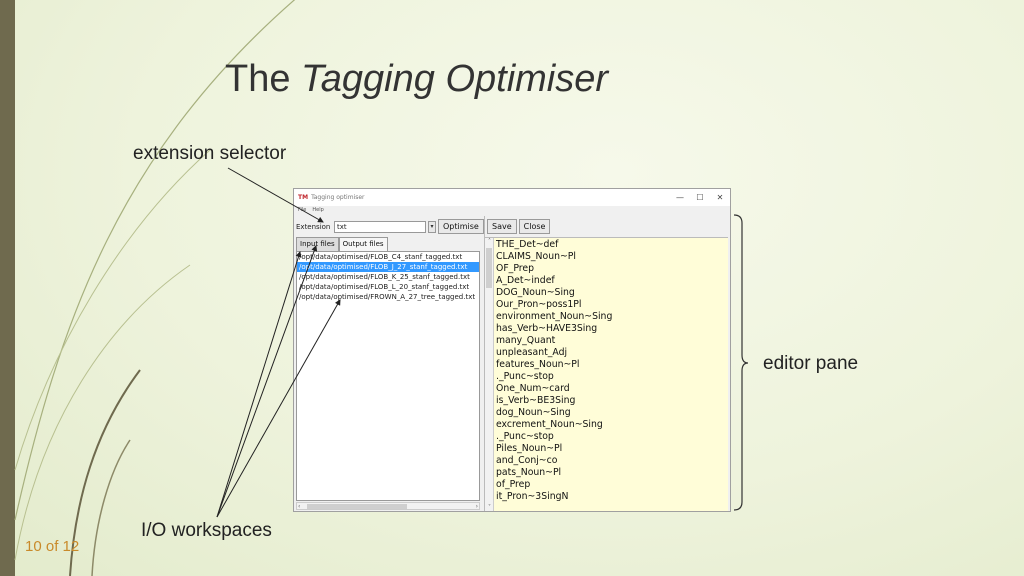 The width and height of the screenshot is (1024, 576). What do you see at coordinates (512, 210) in the screenshot?
I see `menu-bar: File Help` at bounding box center [512, 210].